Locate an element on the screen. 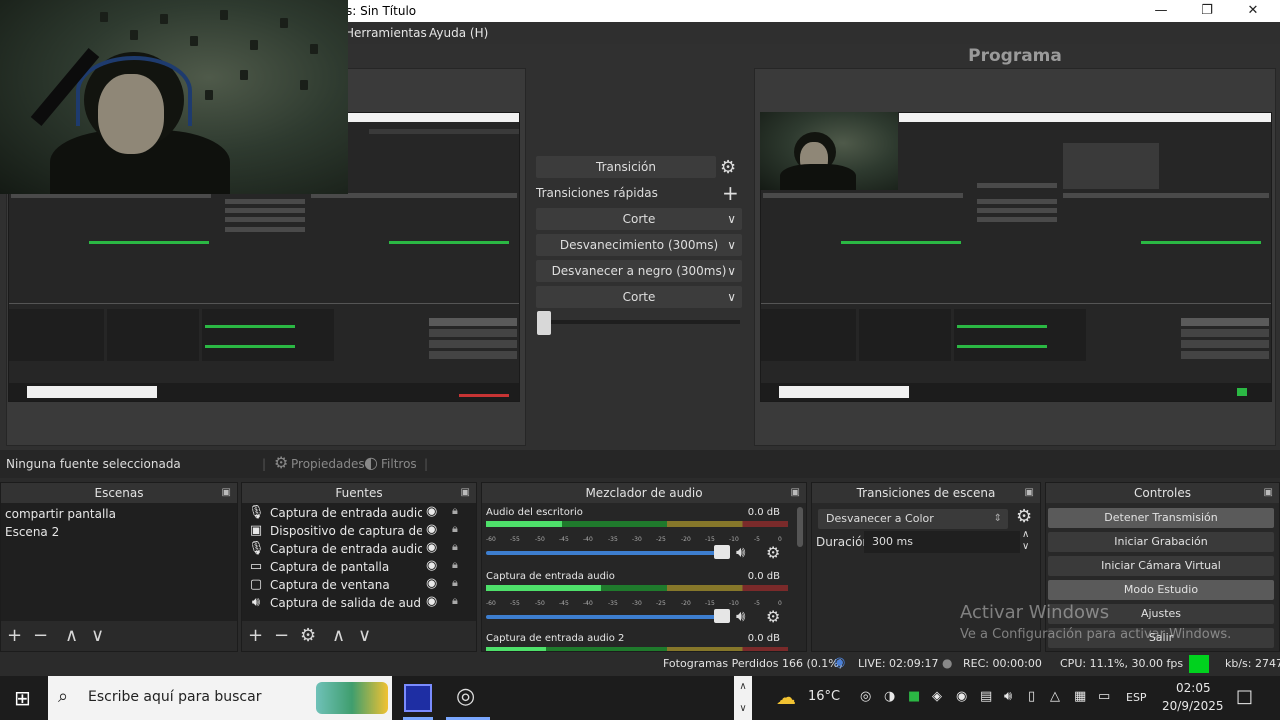 The image size is (1280, 720). source-item: 🎙︎ Captura de entrada audio ◉ 🔒︎ is located at coordinates (355, 514).